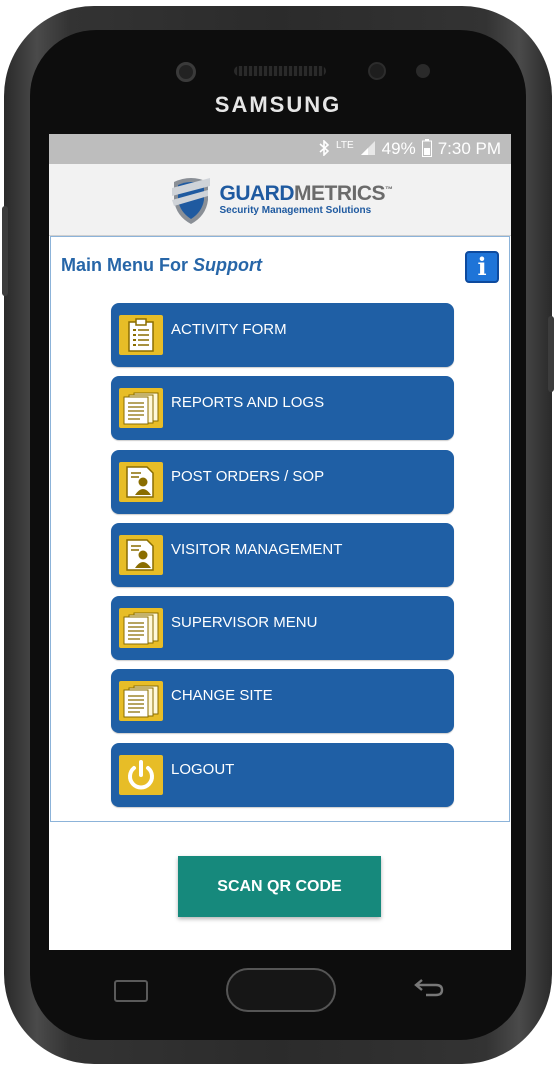 This screenshot has width=556, height=1070. What do you see at coordinates (280, 149) in the screenshot?
I see `status-bar: LTE 49% 7:30 PM` at bounding box center [280, 149].